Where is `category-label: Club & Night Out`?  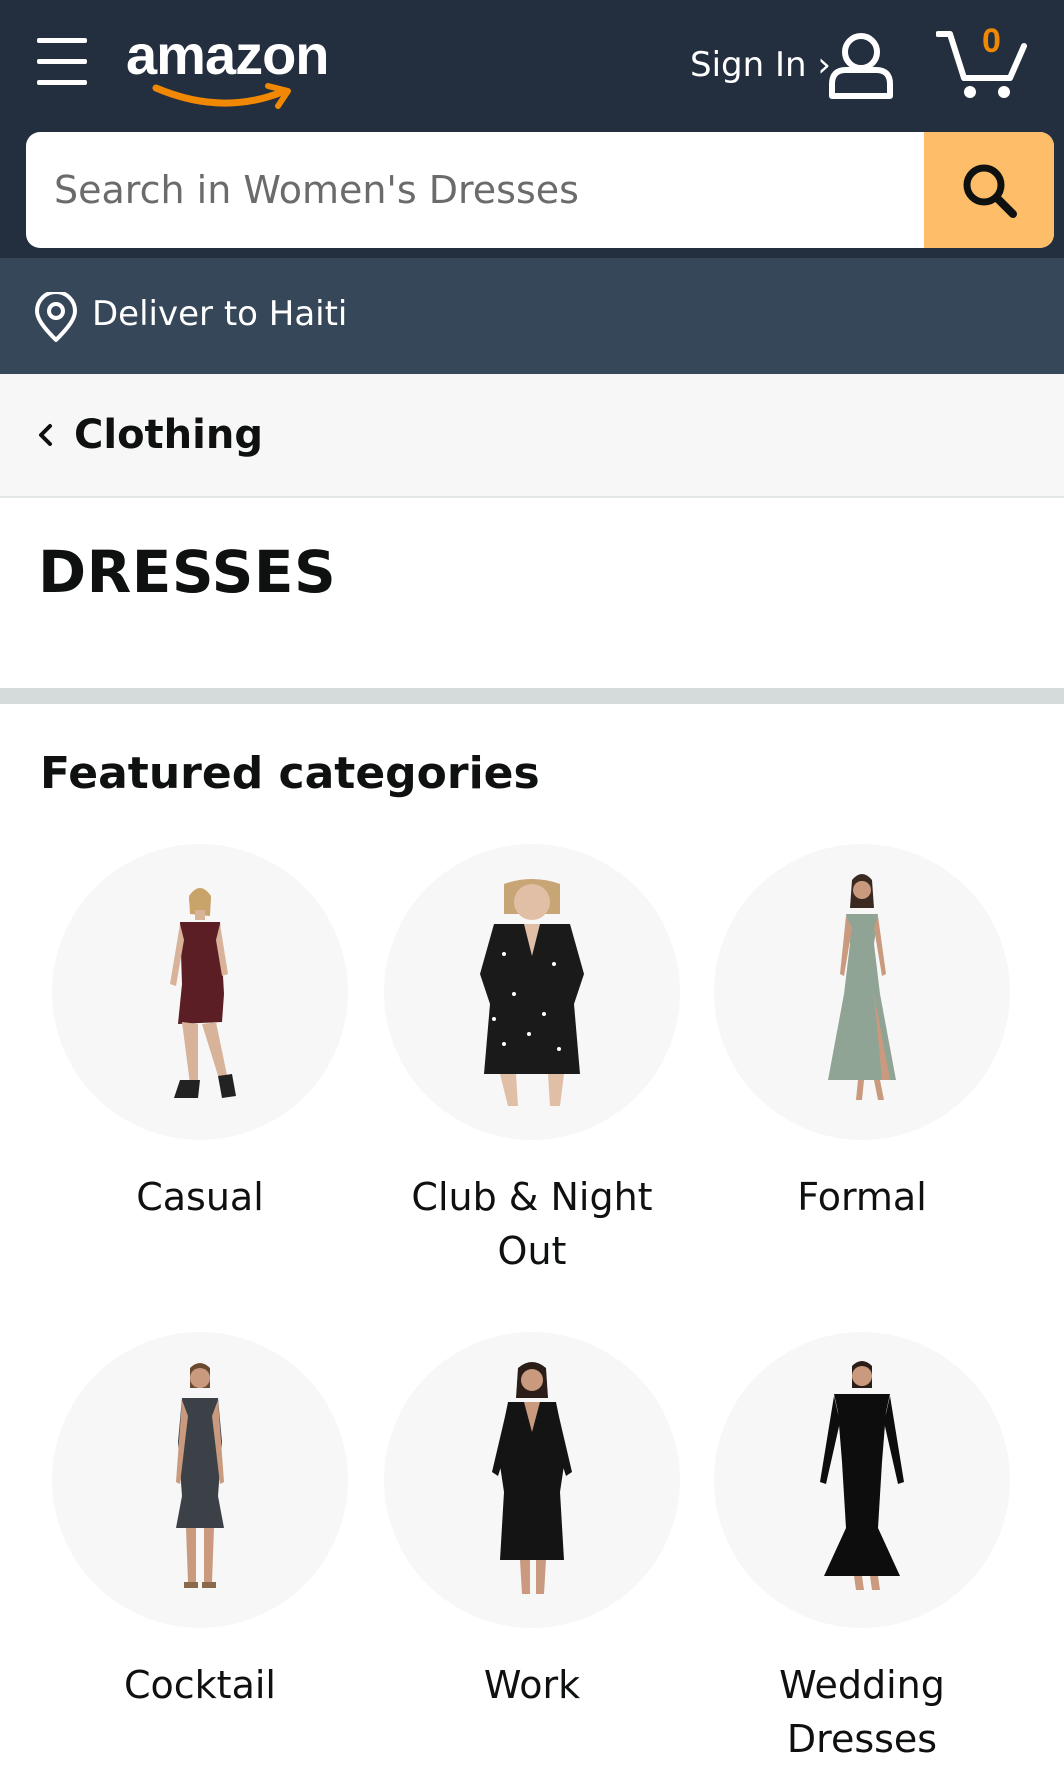
category-label: Club & Night Out is located at coordinates (532, 1224).